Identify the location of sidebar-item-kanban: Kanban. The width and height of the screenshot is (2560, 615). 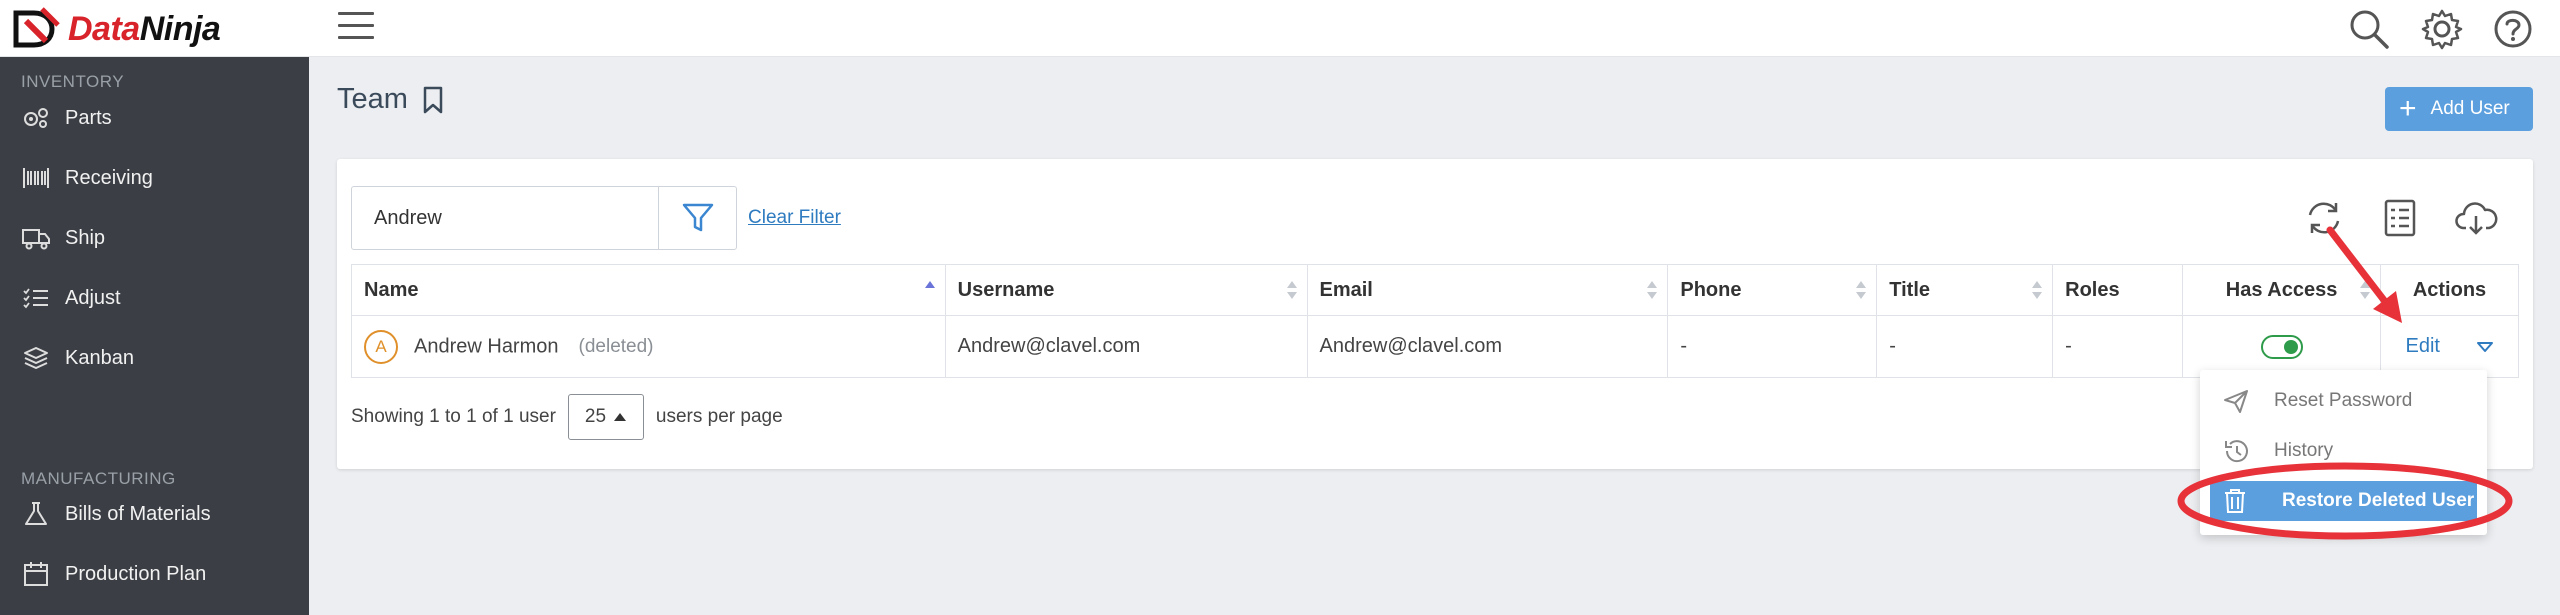
(77, 358).